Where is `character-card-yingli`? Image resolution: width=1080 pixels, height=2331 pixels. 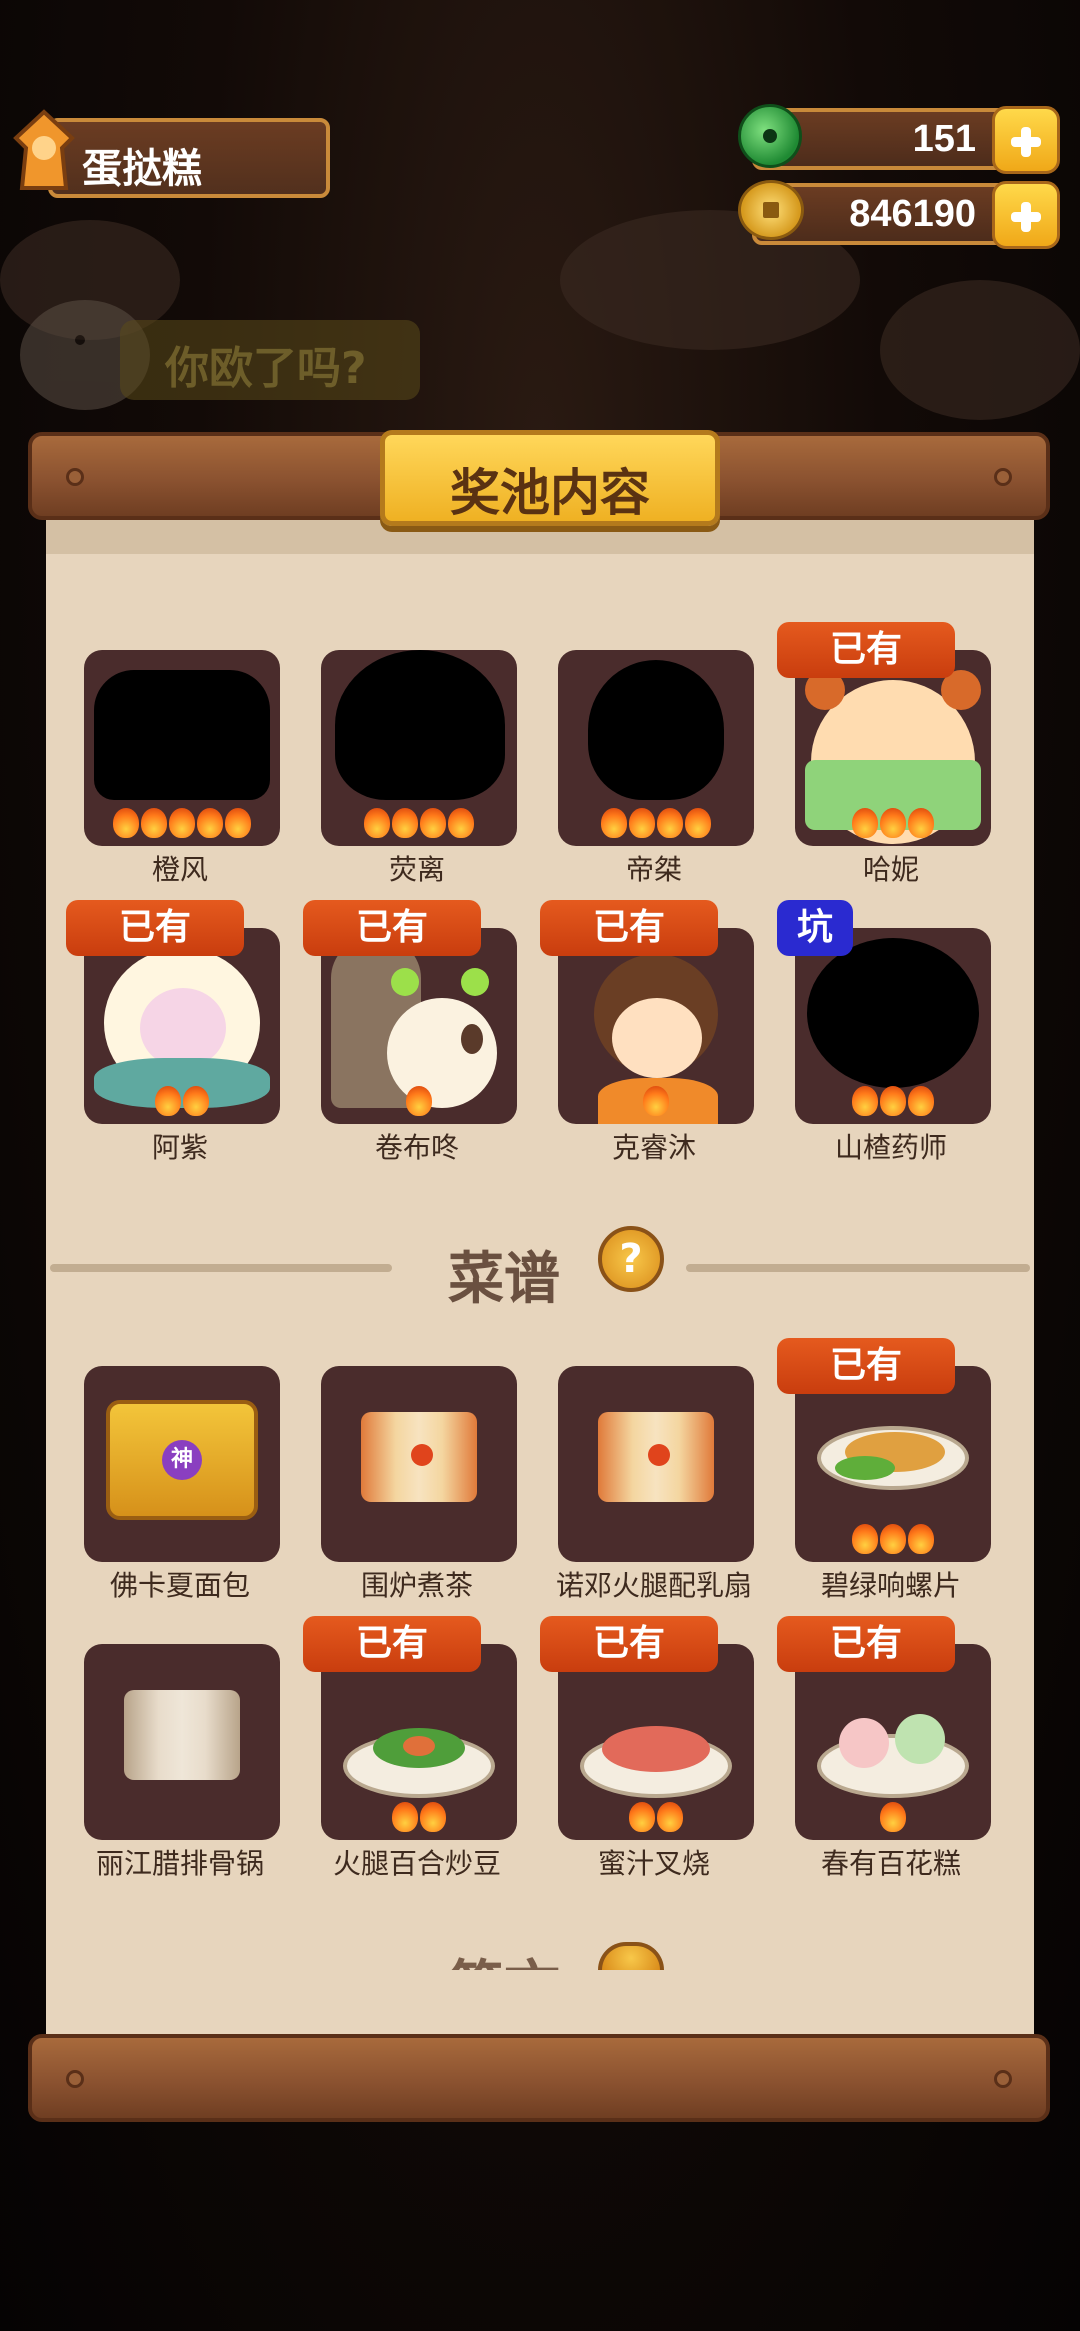 character-card-yingli is located at coordinates (419, 748).